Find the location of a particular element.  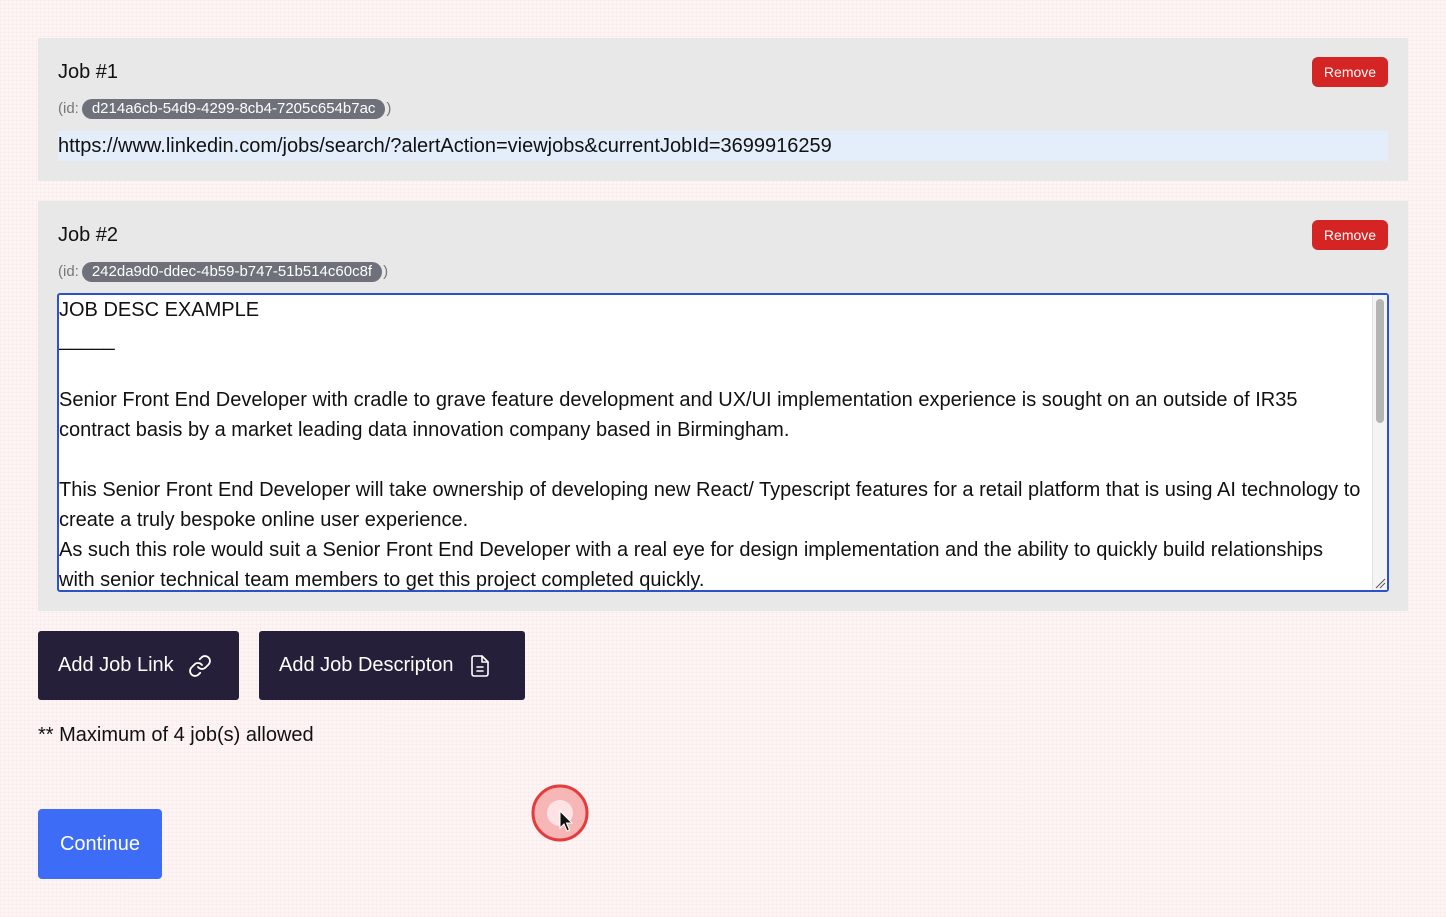

scrollbar-thumb is located at coordinates (1380, 361).